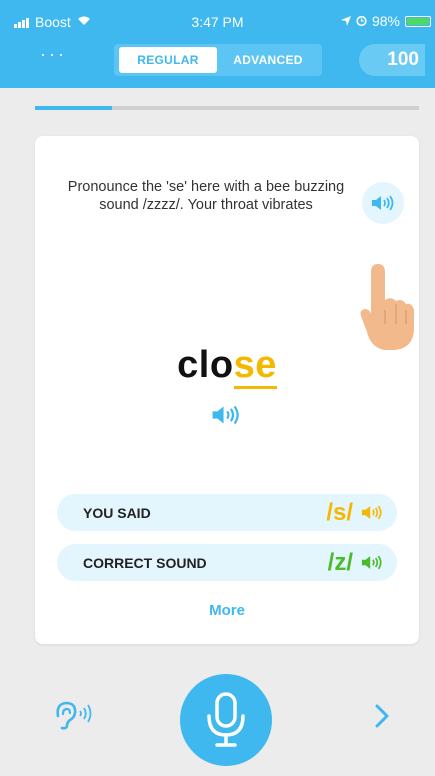  I want to click on chevron-right-icon, so click(382, 716).